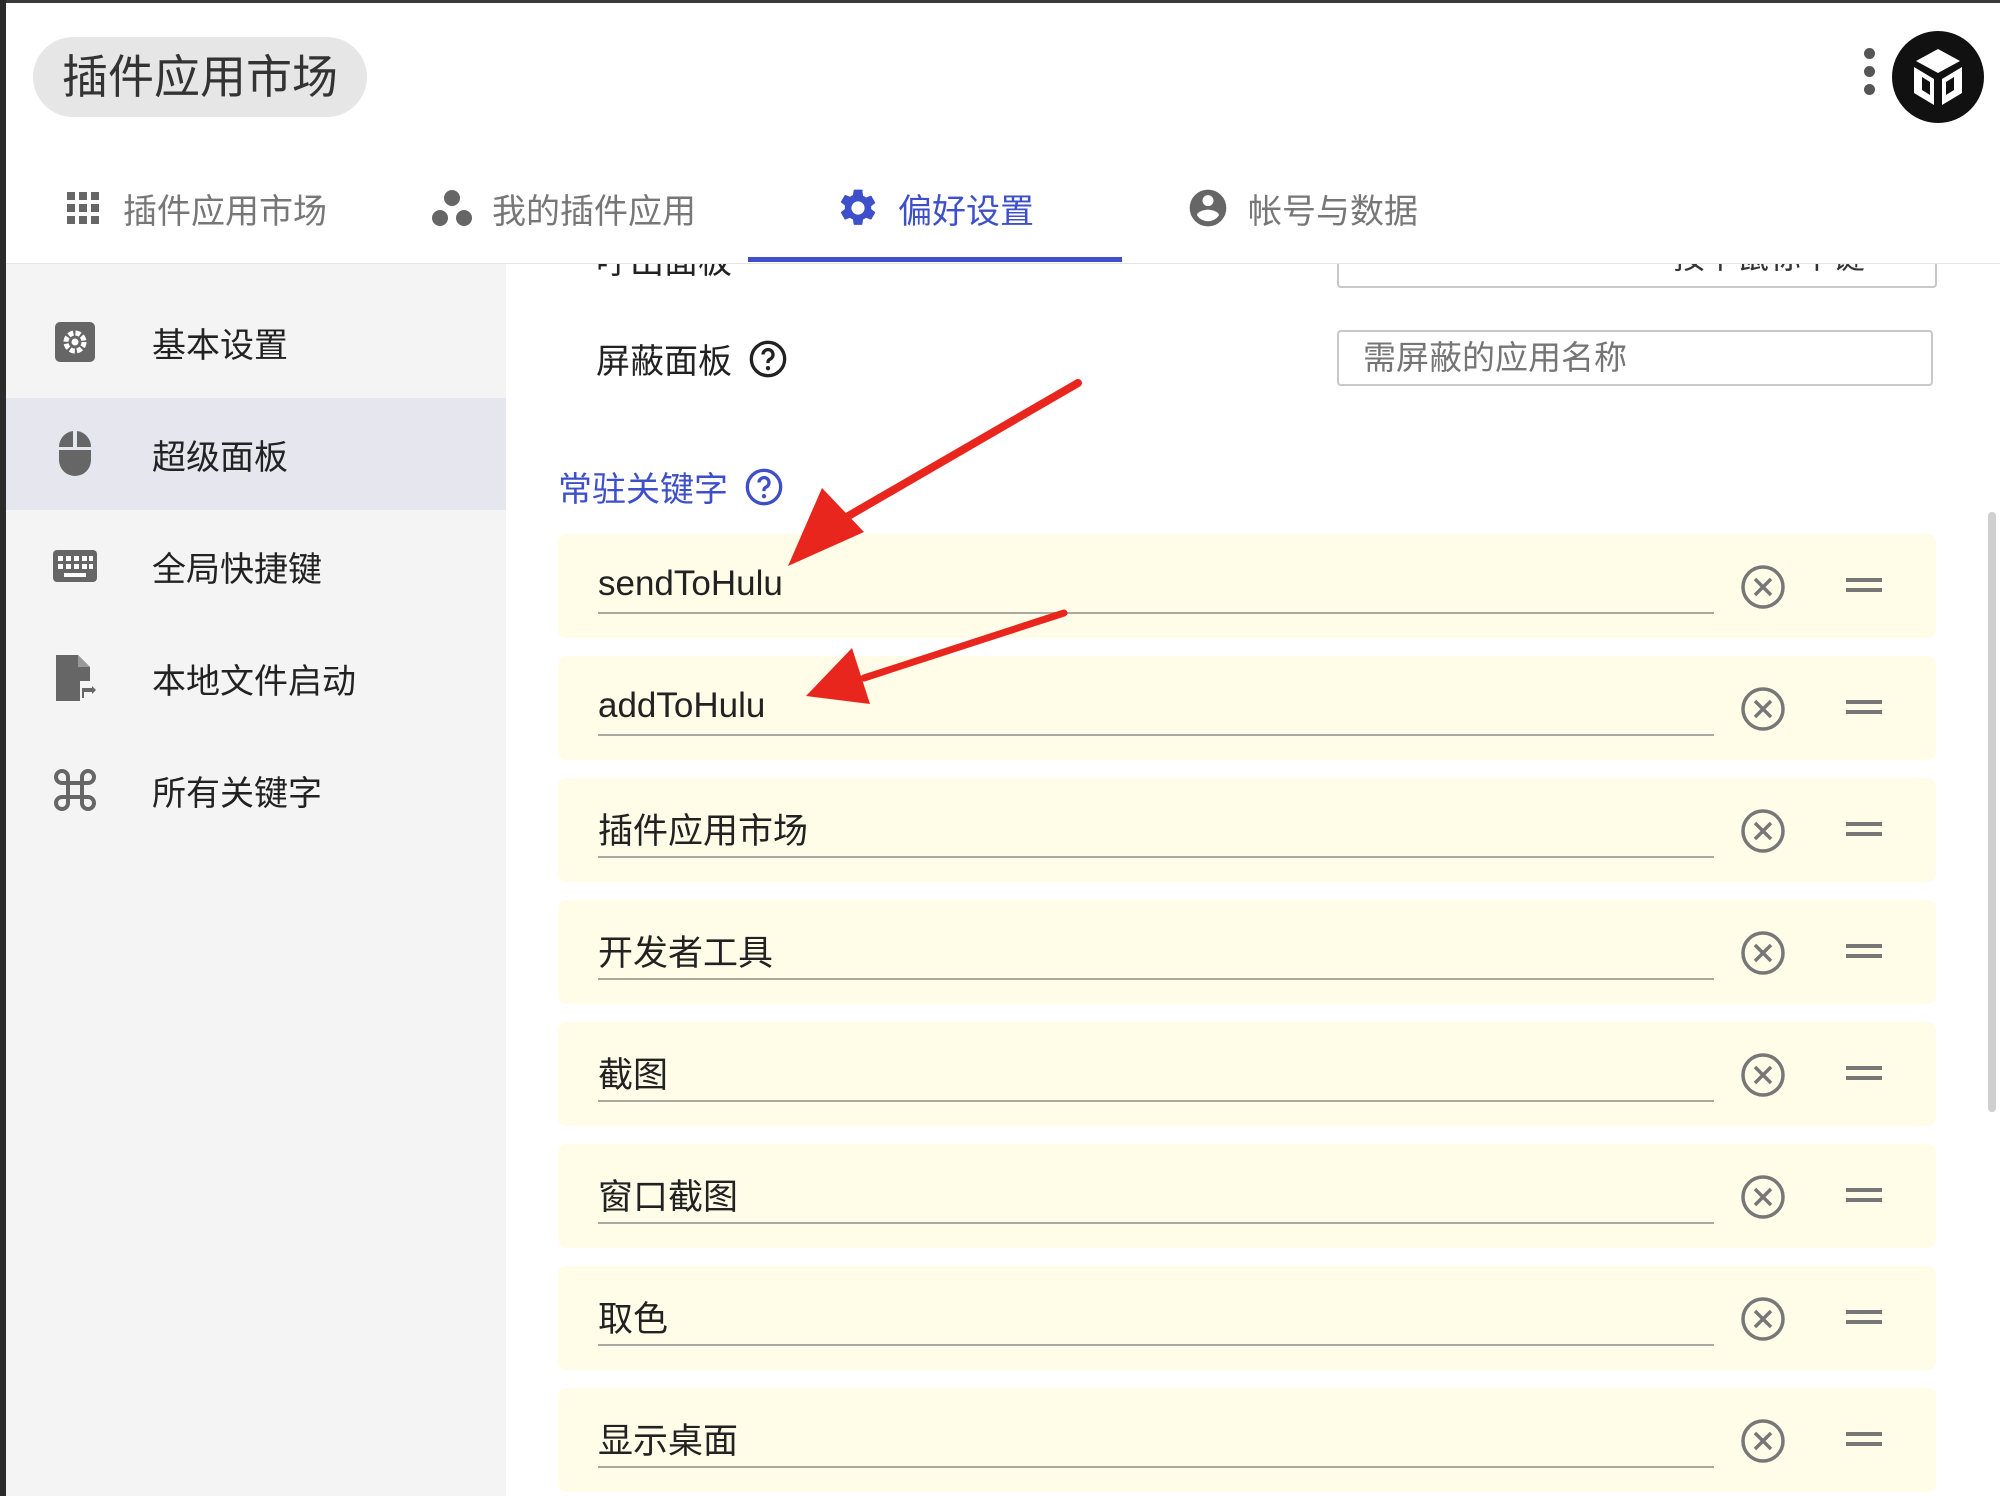  What do you see at coordinates (1938, 77) in the screenshot?
I see `app-logo` at bounding box center [1938, 77].